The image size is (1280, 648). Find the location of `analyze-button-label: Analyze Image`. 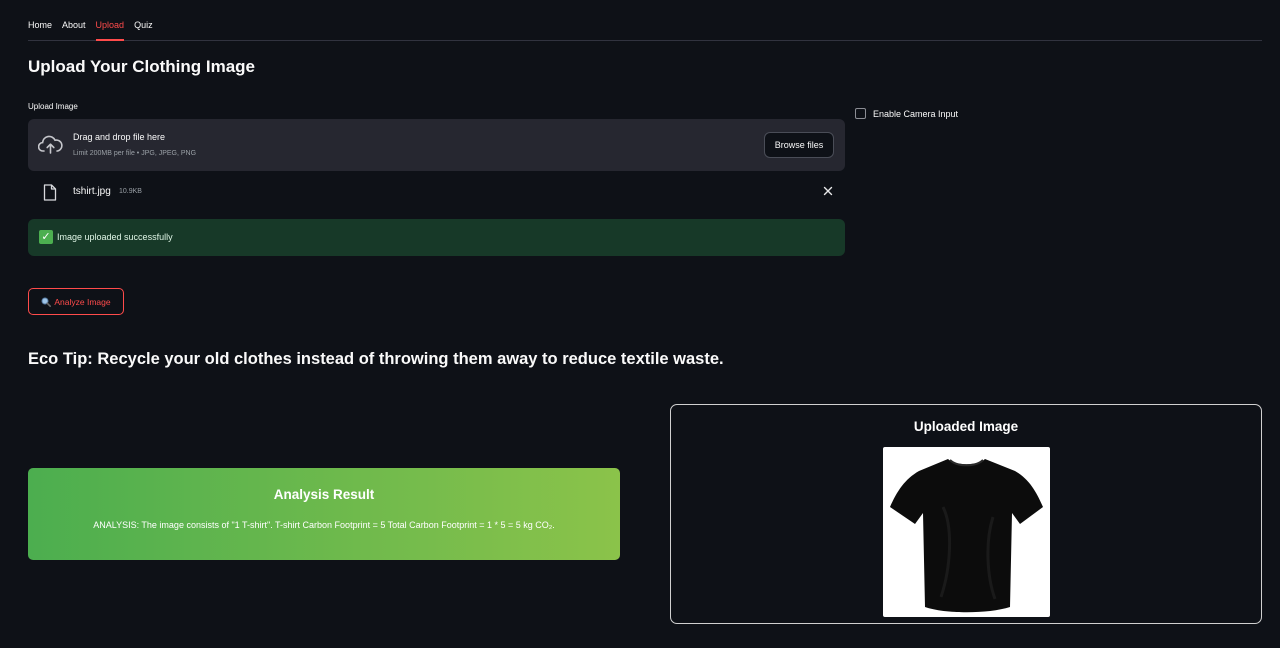

analyze-button-label: Analyze Image is located at coordinates (82, 301).